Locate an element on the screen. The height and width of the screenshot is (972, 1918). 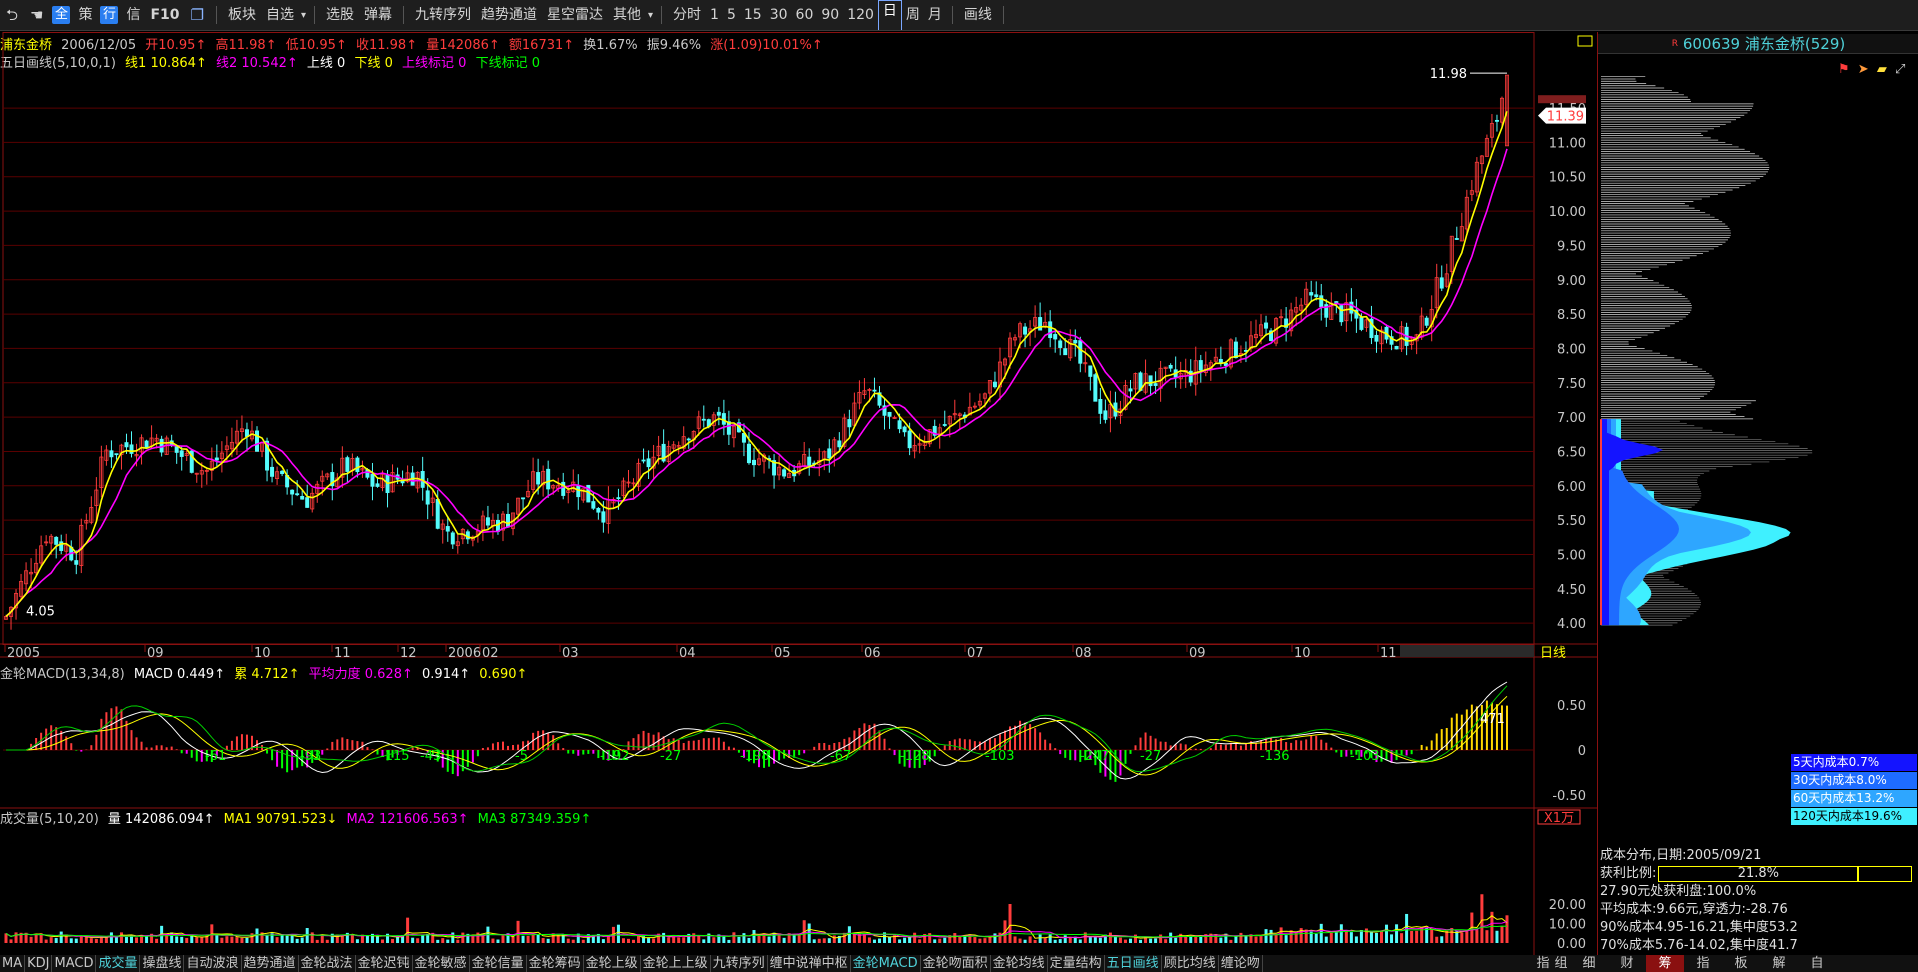
indicator-tab-5: 自动波浪 is located at coordinates (213, 963).